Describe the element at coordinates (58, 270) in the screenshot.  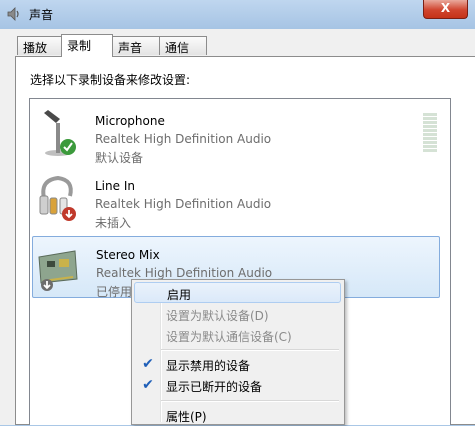
I see `sound-card-icon` at that location.